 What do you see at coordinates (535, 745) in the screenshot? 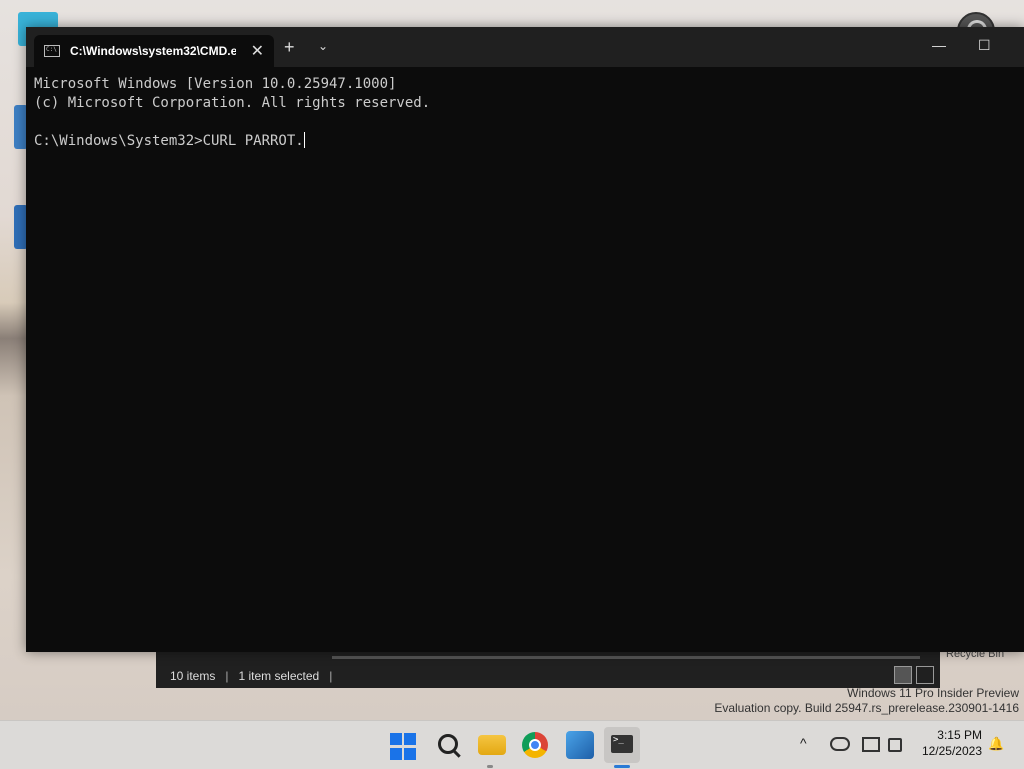
I see `chrome-icon` at bounding box center [535, 745].